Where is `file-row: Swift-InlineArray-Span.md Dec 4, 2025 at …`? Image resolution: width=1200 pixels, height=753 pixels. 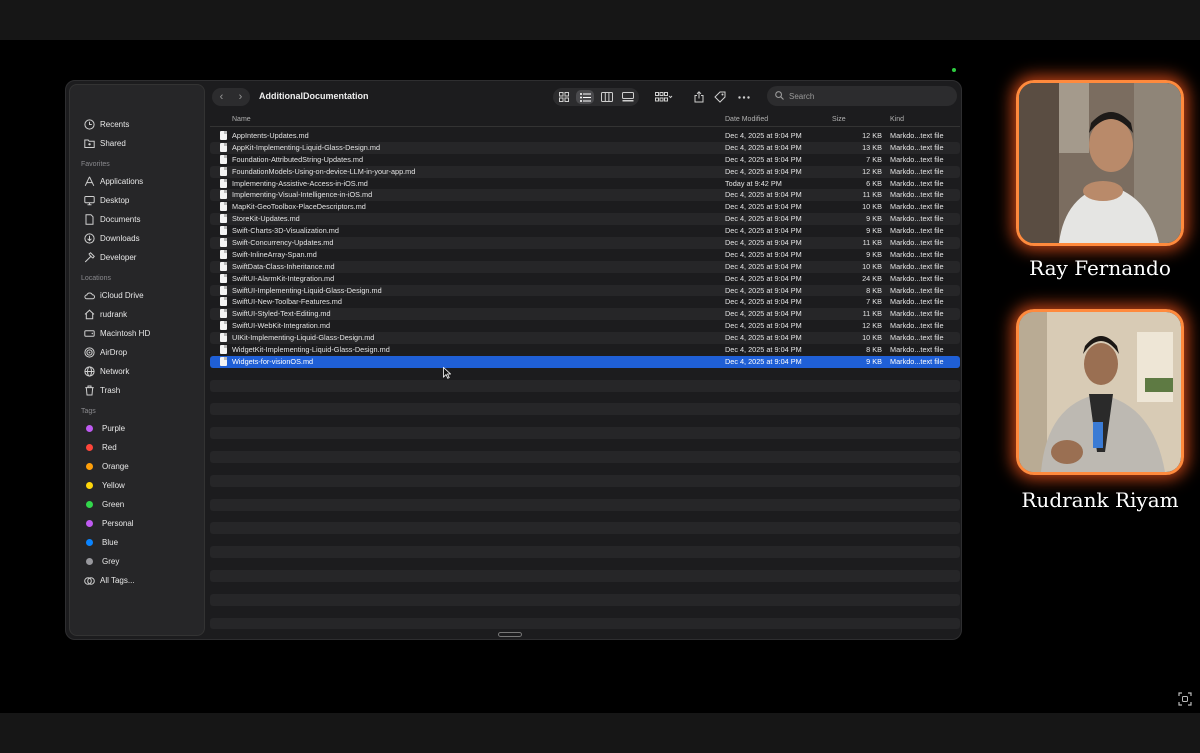 file-row: Swift-InlineArray-Span.md Dec 4, 2025 at … is located at coordinates (585, 255).